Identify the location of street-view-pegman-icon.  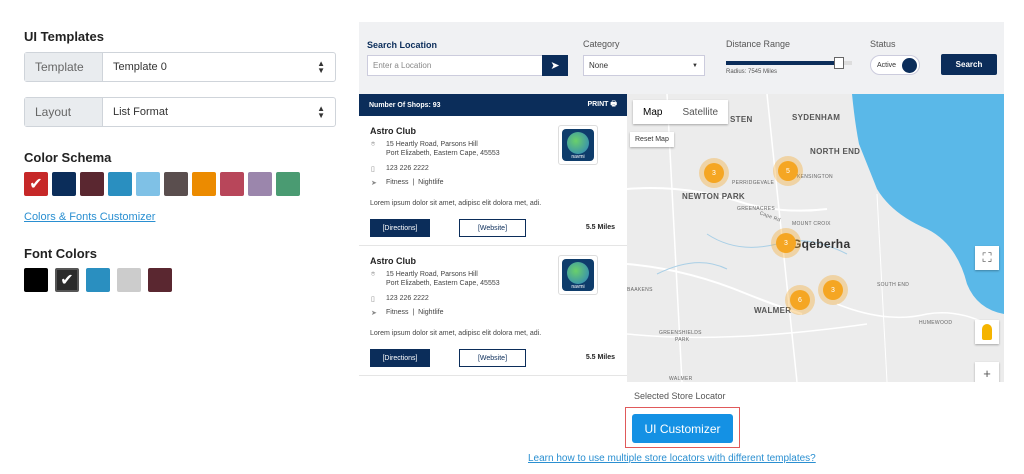
(987, 332).